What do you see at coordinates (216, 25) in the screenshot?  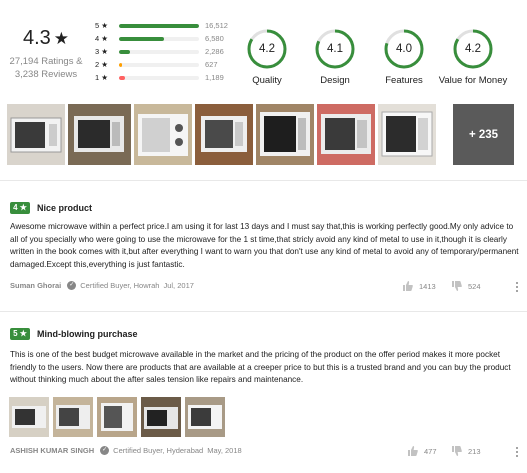 I see `distribution-count: 16,512` at bounding box center [216, 25].